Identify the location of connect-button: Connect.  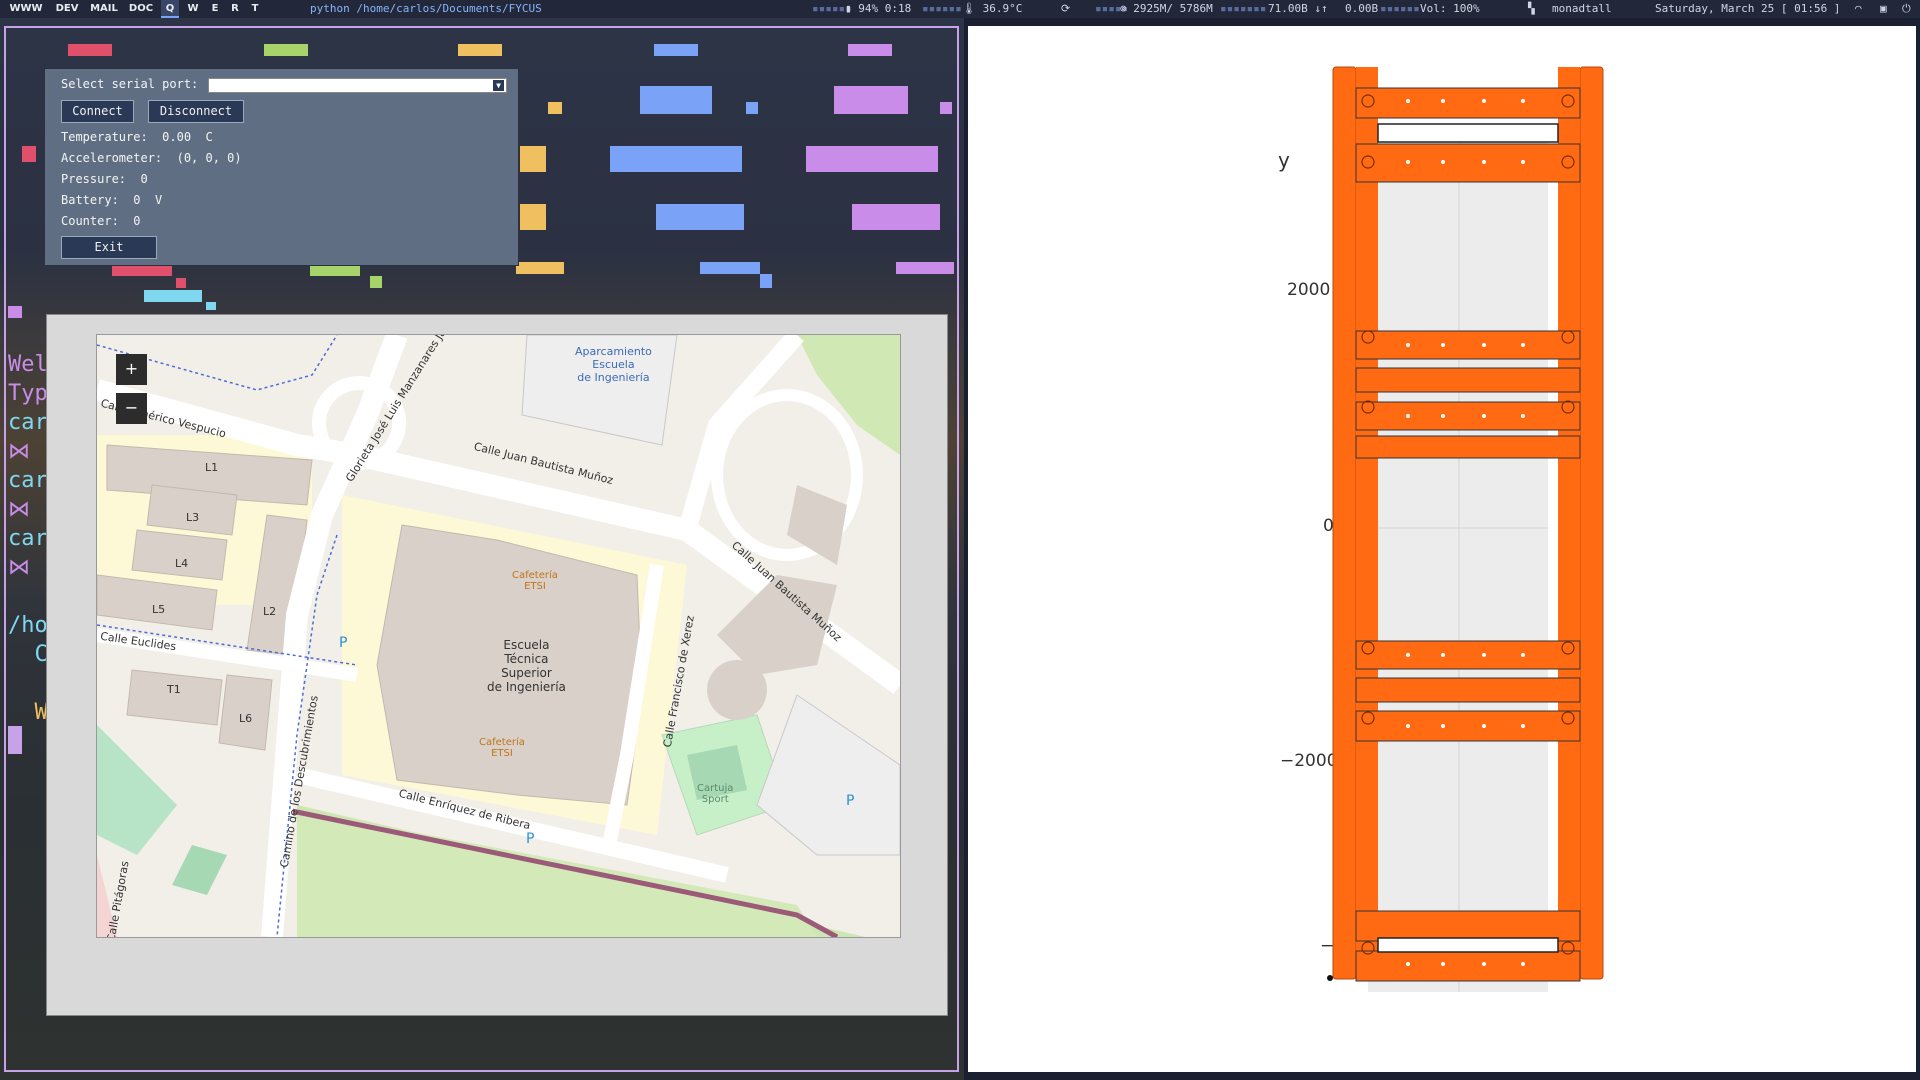
(97, 111).